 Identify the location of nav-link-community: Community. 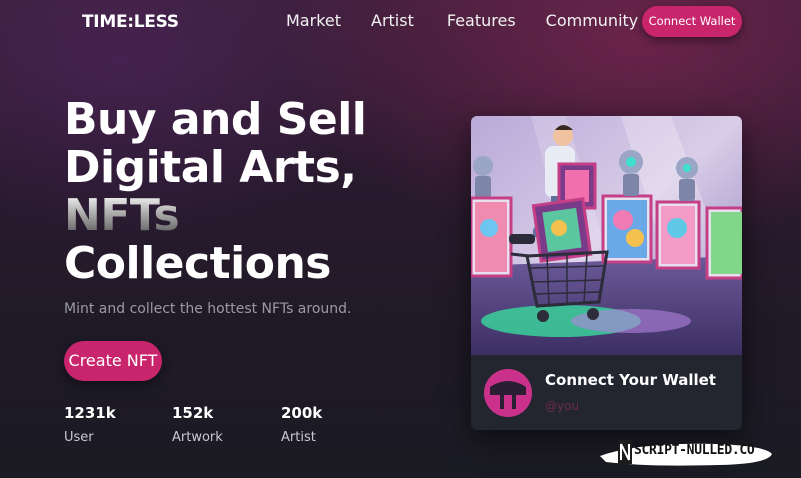
(592, 20).